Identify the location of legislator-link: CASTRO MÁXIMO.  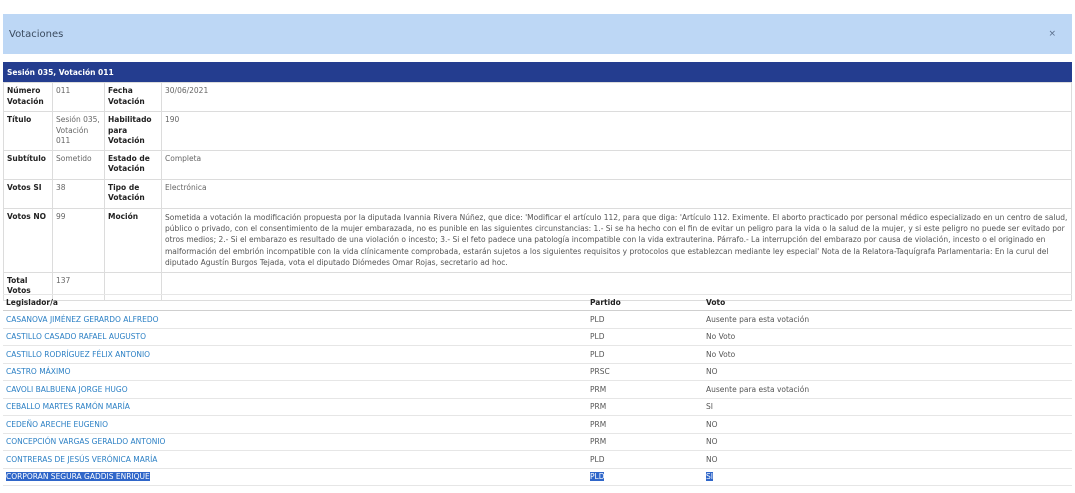
(38, 371).